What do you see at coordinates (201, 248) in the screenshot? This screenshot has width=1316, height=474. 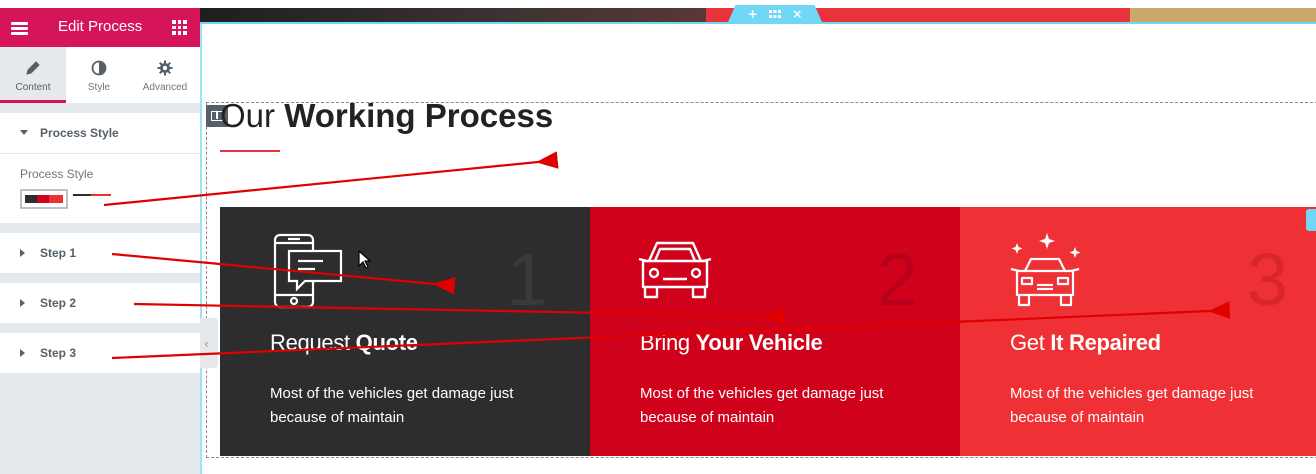 I see `canvas-edge` at bounding box center [201, 248].